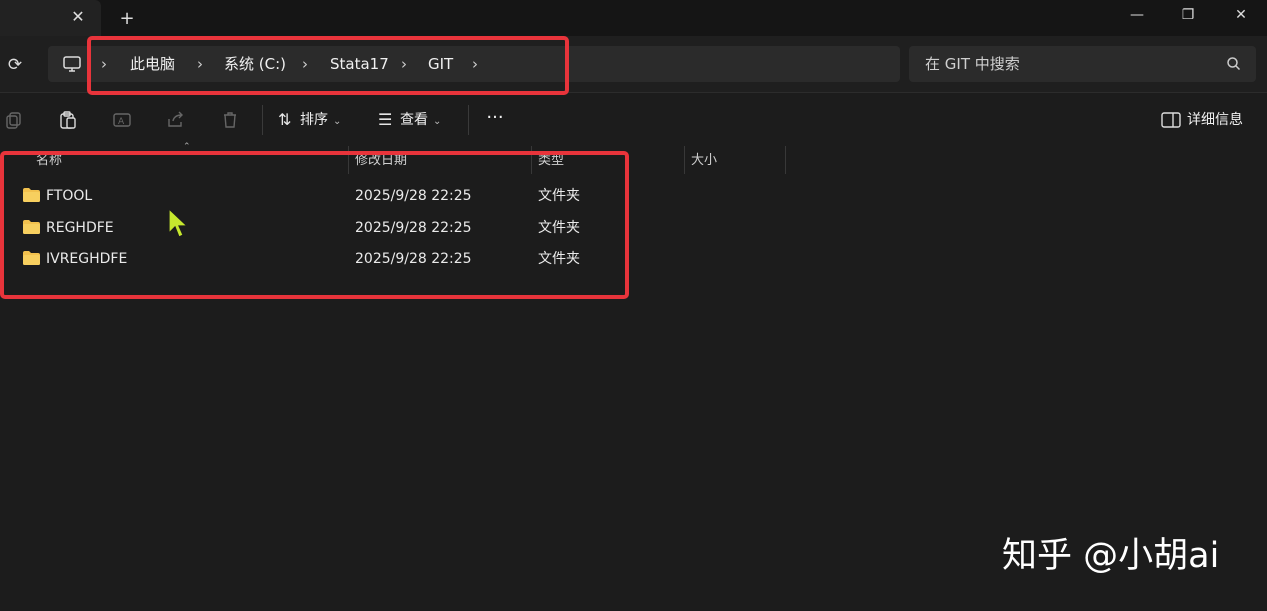 The width and height of the screenshot is (1267, 611). Describe the element at coordinates (127, 19) in the screenshot. I see `new-tab-button: +` at that location.